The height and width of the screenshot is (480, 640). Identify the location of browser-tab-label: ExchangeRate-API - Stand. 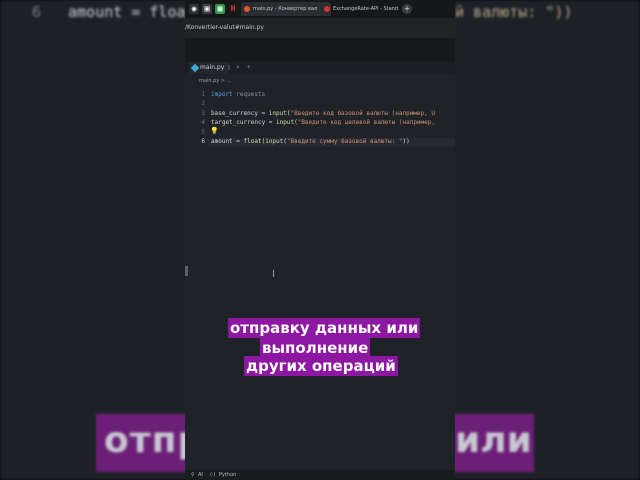
(366, 9).